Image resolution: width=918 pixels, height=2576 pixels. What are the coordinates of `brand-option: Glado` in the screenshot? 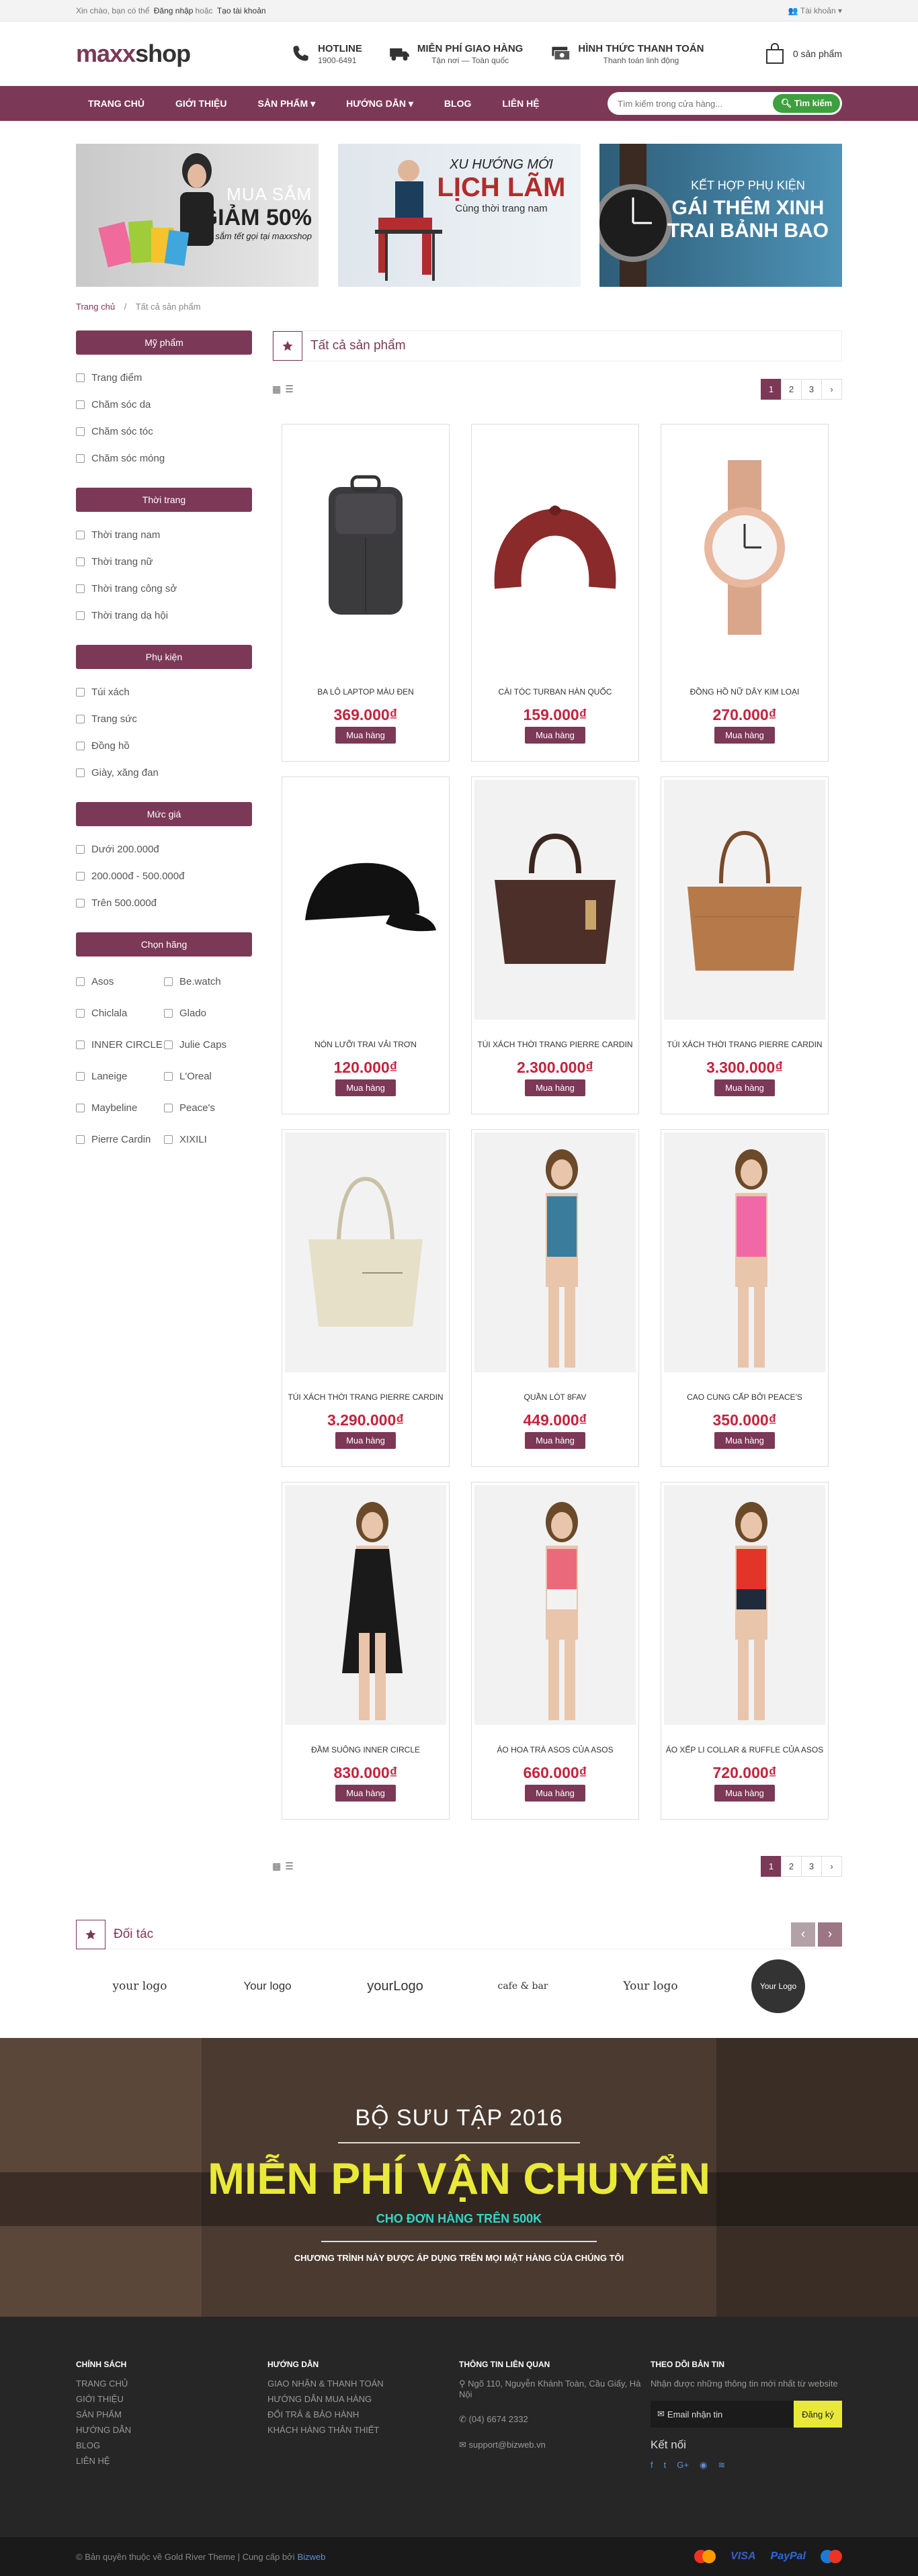 It's located at (208, 1013).